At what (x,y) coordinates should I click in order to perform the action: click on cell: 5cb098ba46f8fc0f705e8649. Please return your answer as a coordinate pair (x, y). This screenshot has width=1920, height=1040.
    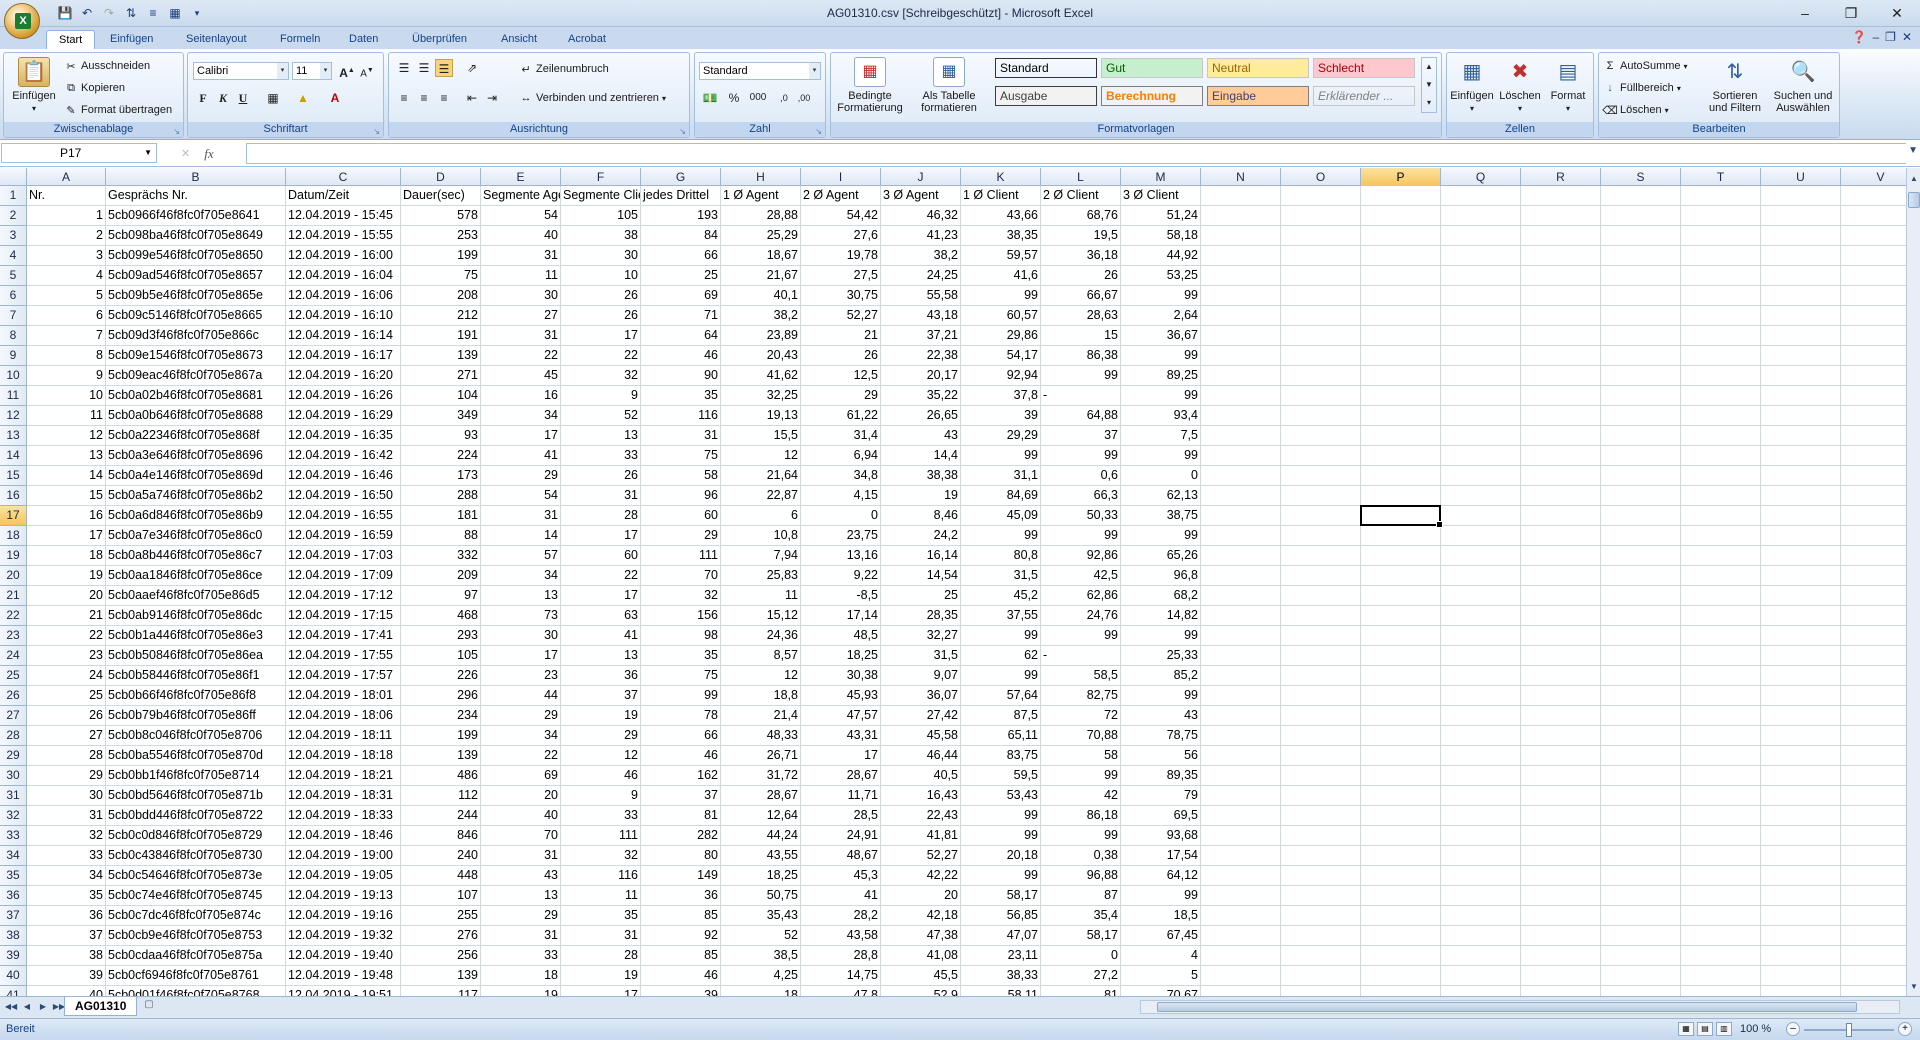
    Looking at the image, I should click on (196, 236).